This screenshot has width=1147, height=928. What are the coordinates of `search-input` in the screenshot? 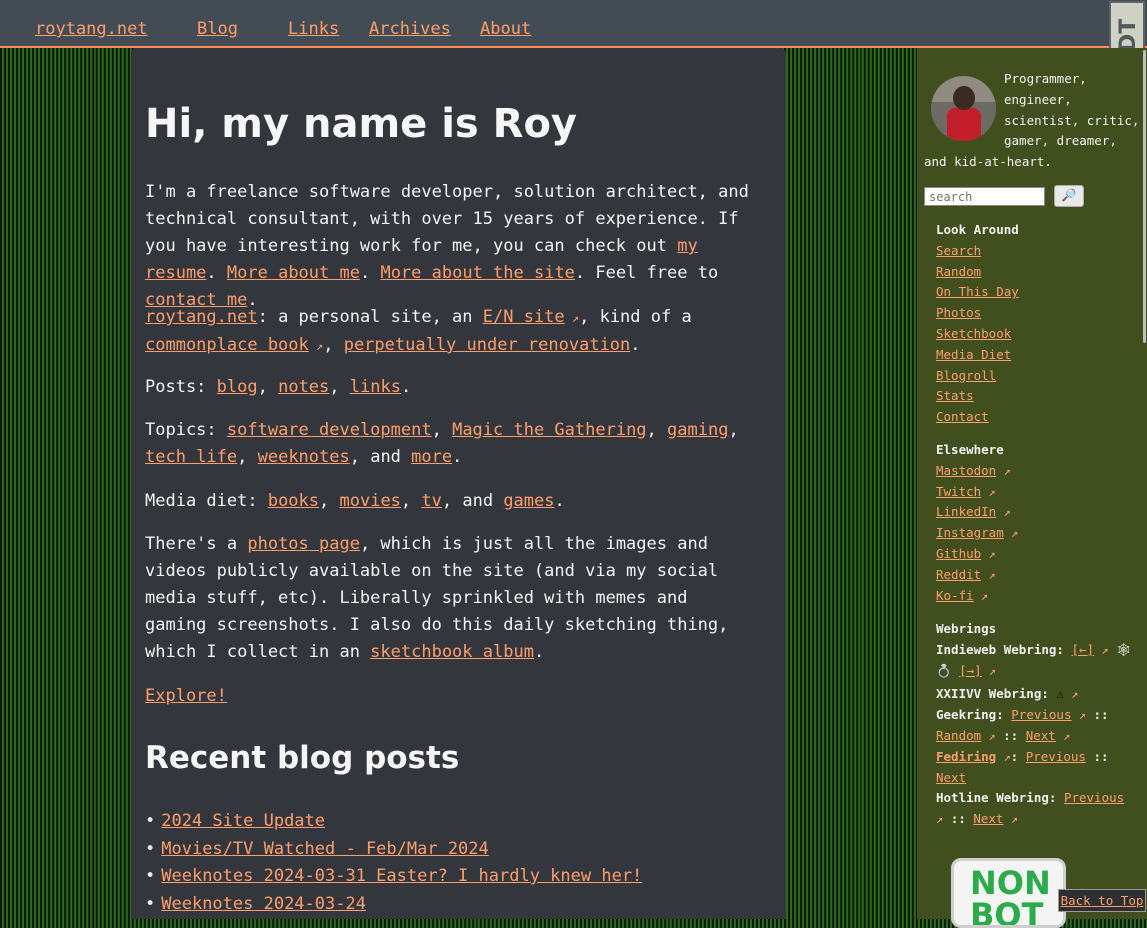 It's located at (984, 196).